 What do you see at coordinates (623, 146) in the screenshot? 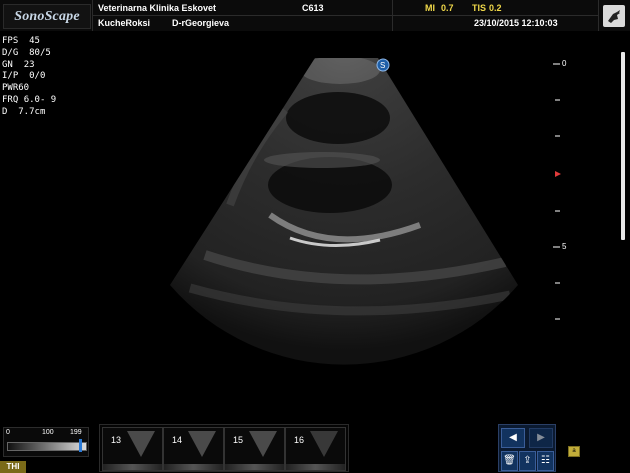
I see `image-scrollbar` at bounding box center [623, 146].